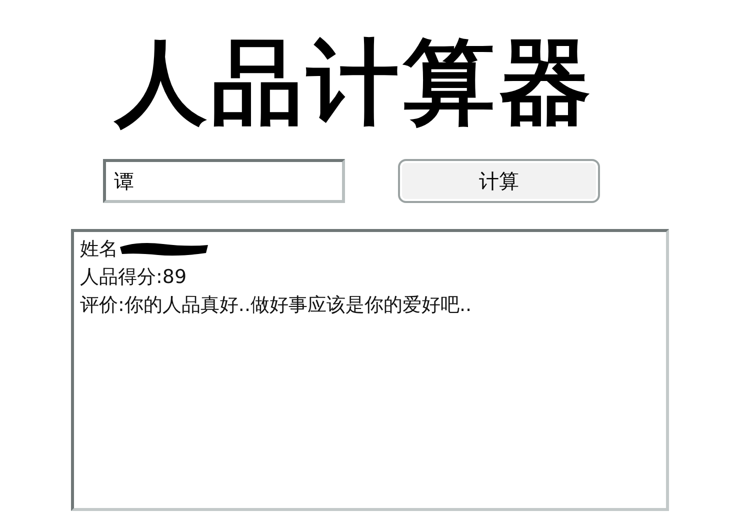 This screenshot has height=520, width=745. What do you see at coordinates (499, 181) in the screenshot?
I see `calculate-button: 计算` at bounding box center [499, 181].